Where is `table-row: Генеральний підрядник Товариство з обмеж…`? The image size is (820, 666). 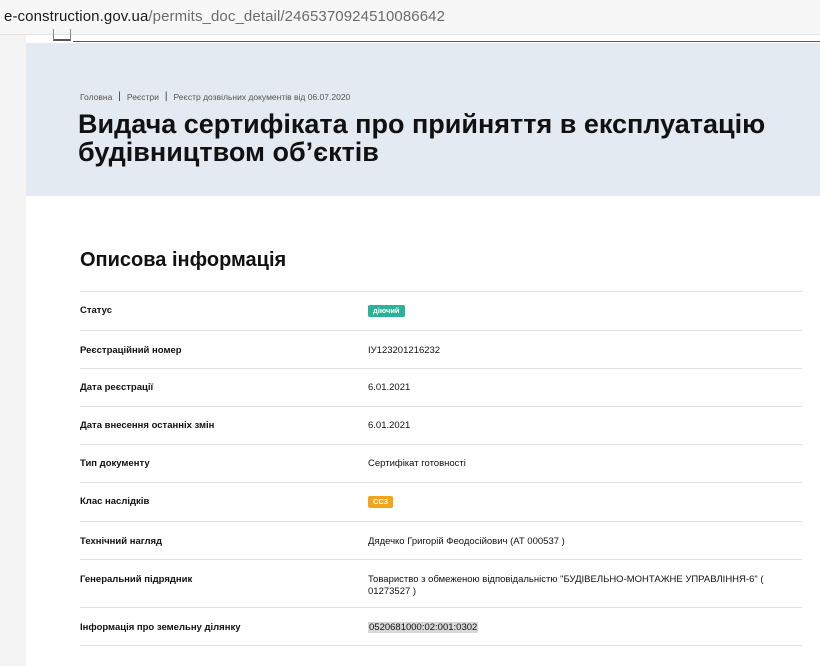 table-row: Генеральний підрядник Товариство з обмеж… is located at coordinates (441, 583).